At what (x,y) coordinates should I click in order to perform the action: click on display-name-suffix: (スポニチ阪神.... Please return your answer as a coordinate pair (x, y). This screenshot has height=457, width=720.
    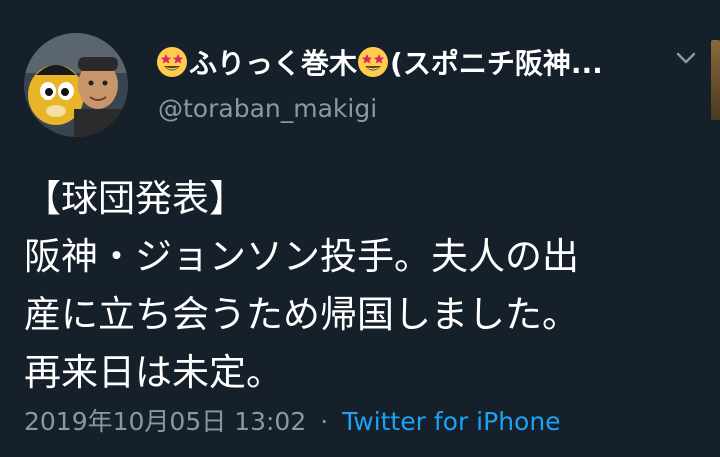
    Looking at the image, I should click on (496, 63).